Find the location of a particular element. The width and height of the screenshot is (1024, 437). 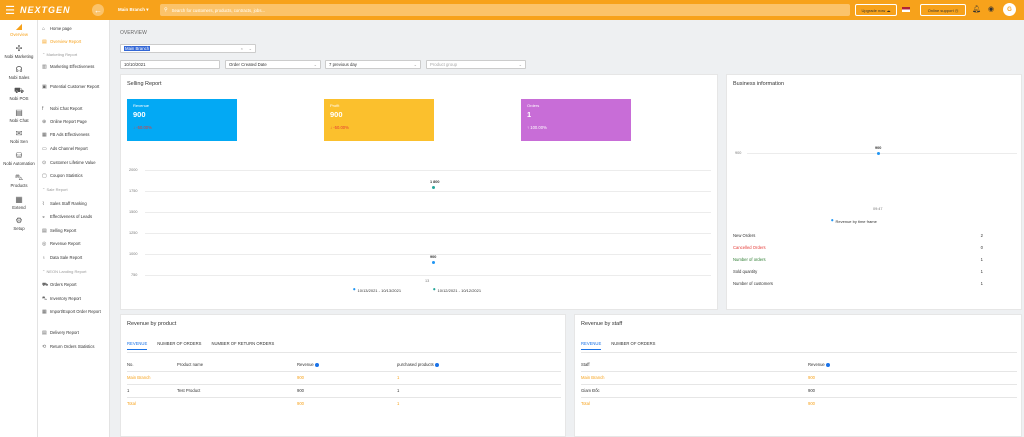

nav-item-sen: ✉ Nobi Sen is located at coordinates (19, 141).